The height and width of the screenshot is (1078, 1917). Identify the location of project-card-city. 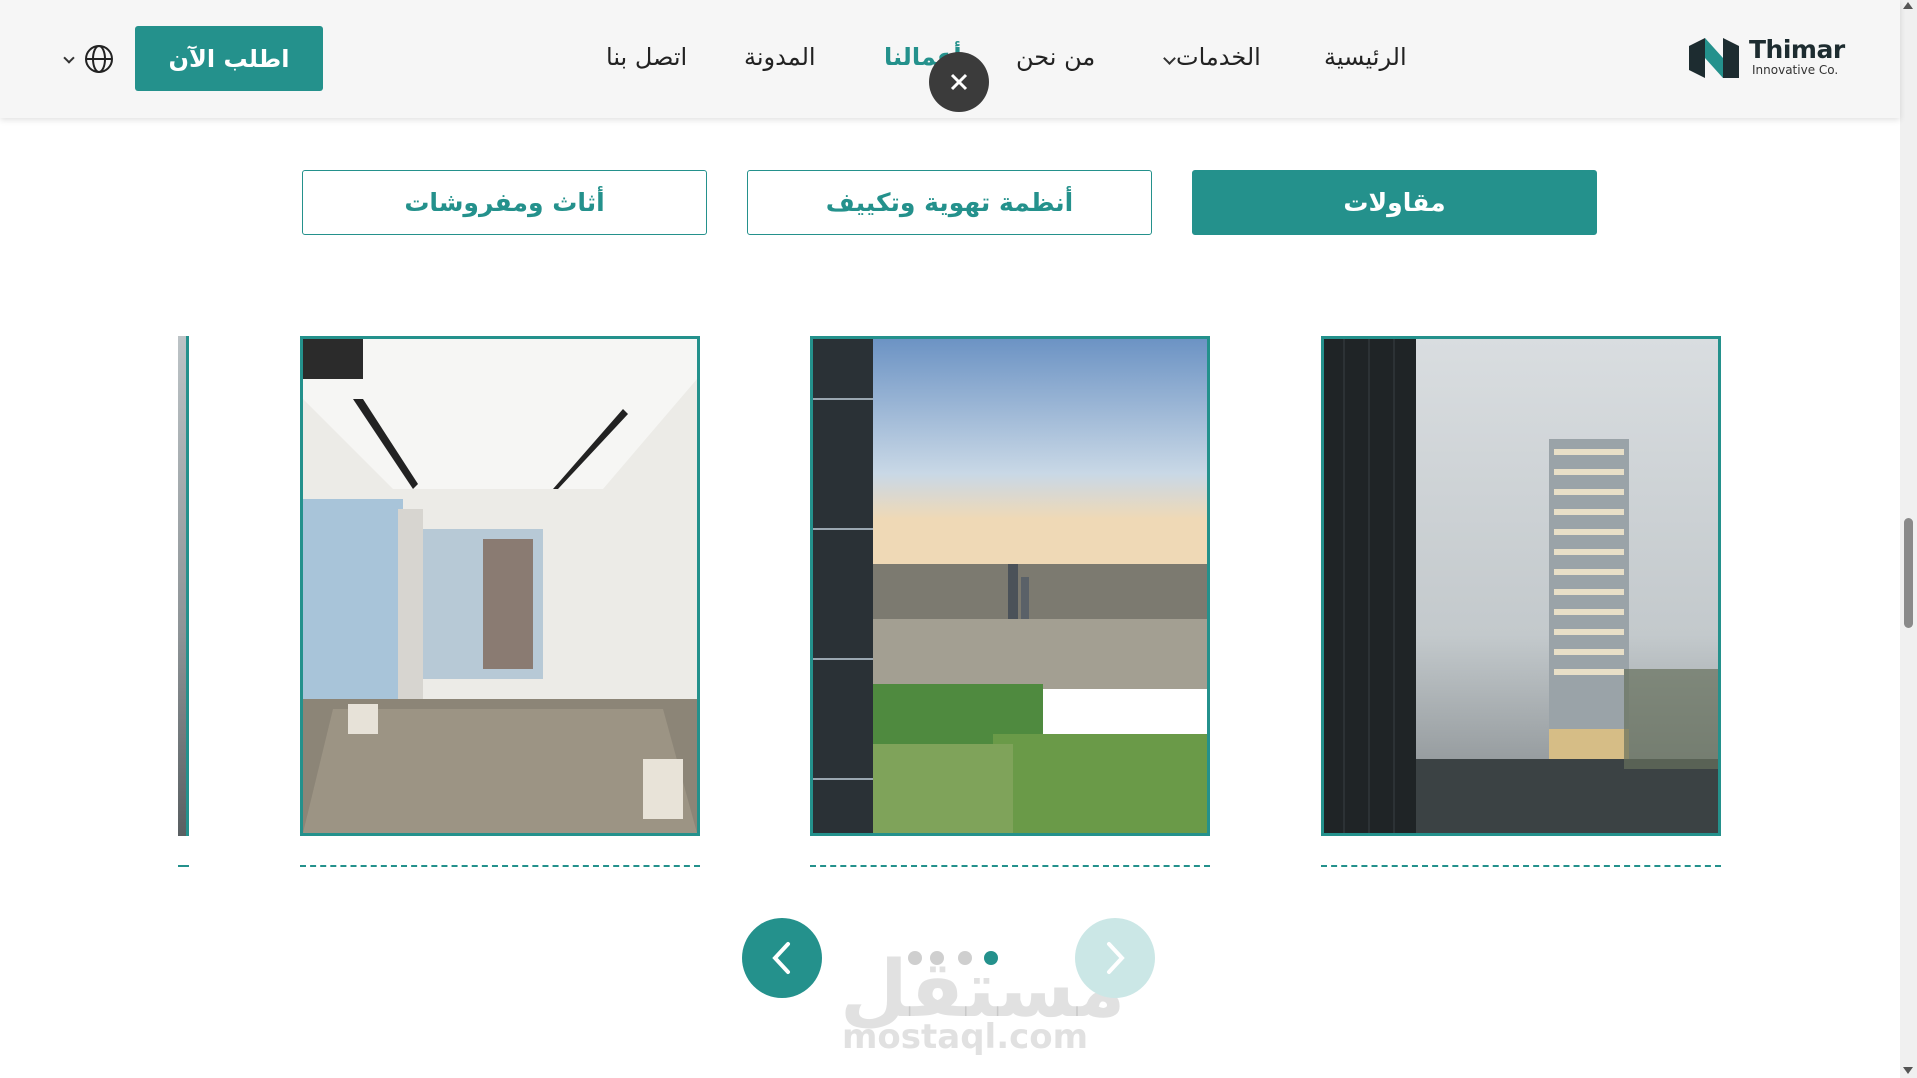
(1010, 586).